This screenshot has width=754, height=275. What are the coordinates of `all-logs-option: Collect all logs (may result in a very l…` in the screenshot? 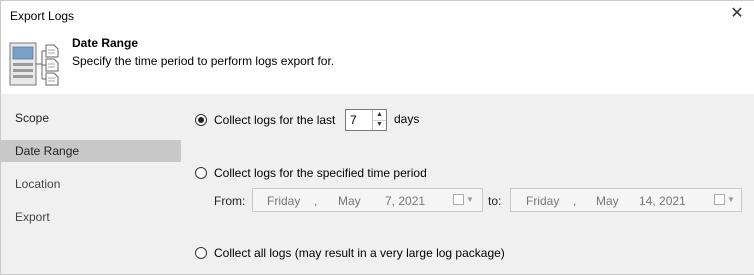 It's located at (350, 253).